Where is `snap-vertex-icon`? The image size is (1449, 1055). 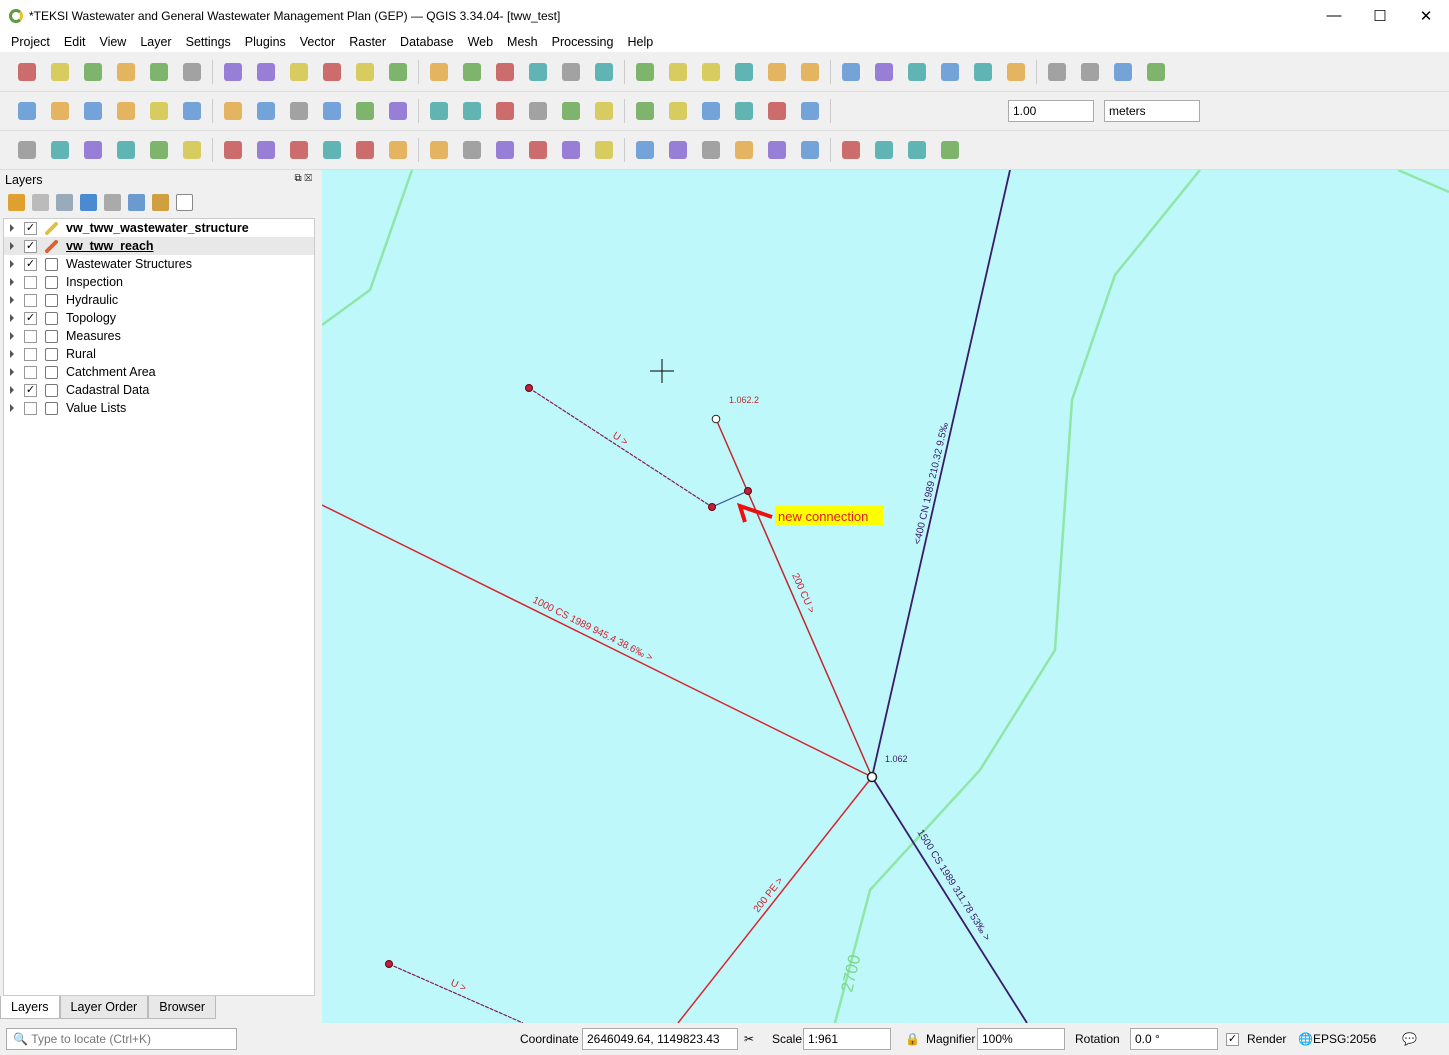 snap-vertex-icon is located at coordinates (810, 111).